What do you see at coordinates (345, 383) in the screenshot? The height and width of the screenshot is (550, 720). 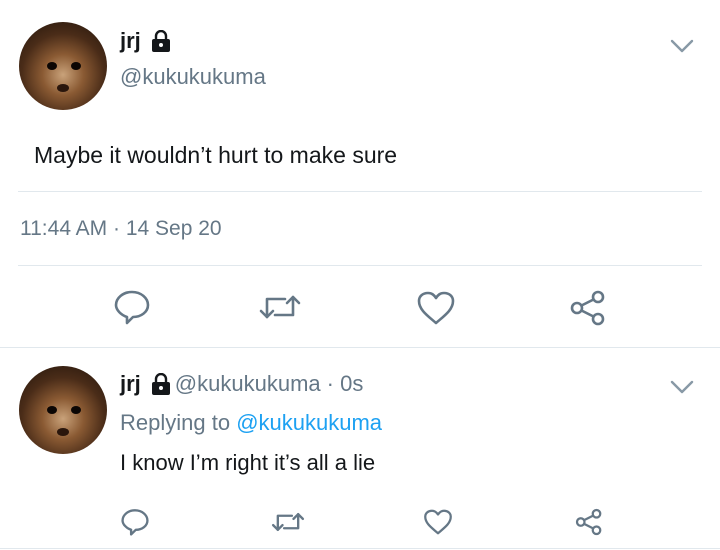 I see `time-ago: · 0s` at bounding box center [345, 383].